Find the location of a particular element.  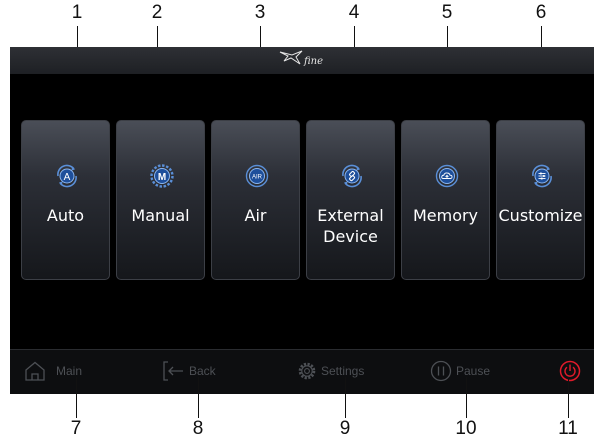

tile-manual-label: Manual is located at coordinates (160, 215).